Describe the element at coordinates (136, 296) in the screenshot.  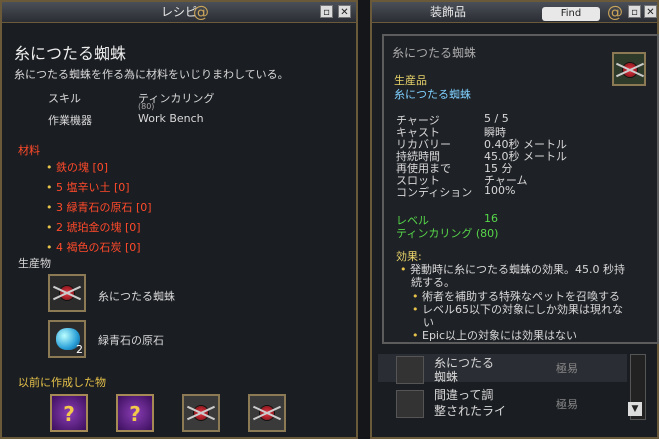
I see `product-label: 糸につたる蜘蛛` at that location.